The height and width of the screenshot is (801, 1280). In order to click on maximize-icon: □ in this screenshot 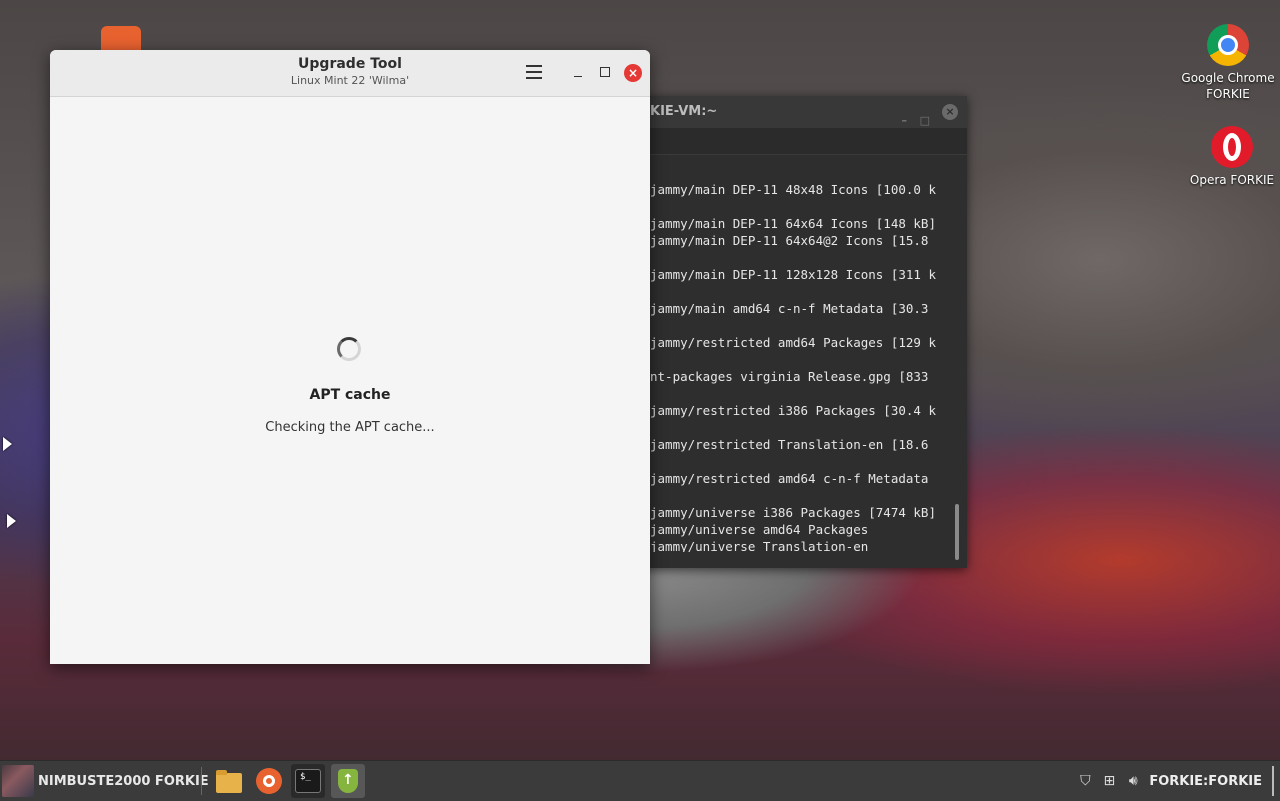, I will do `click(925, 121)`.